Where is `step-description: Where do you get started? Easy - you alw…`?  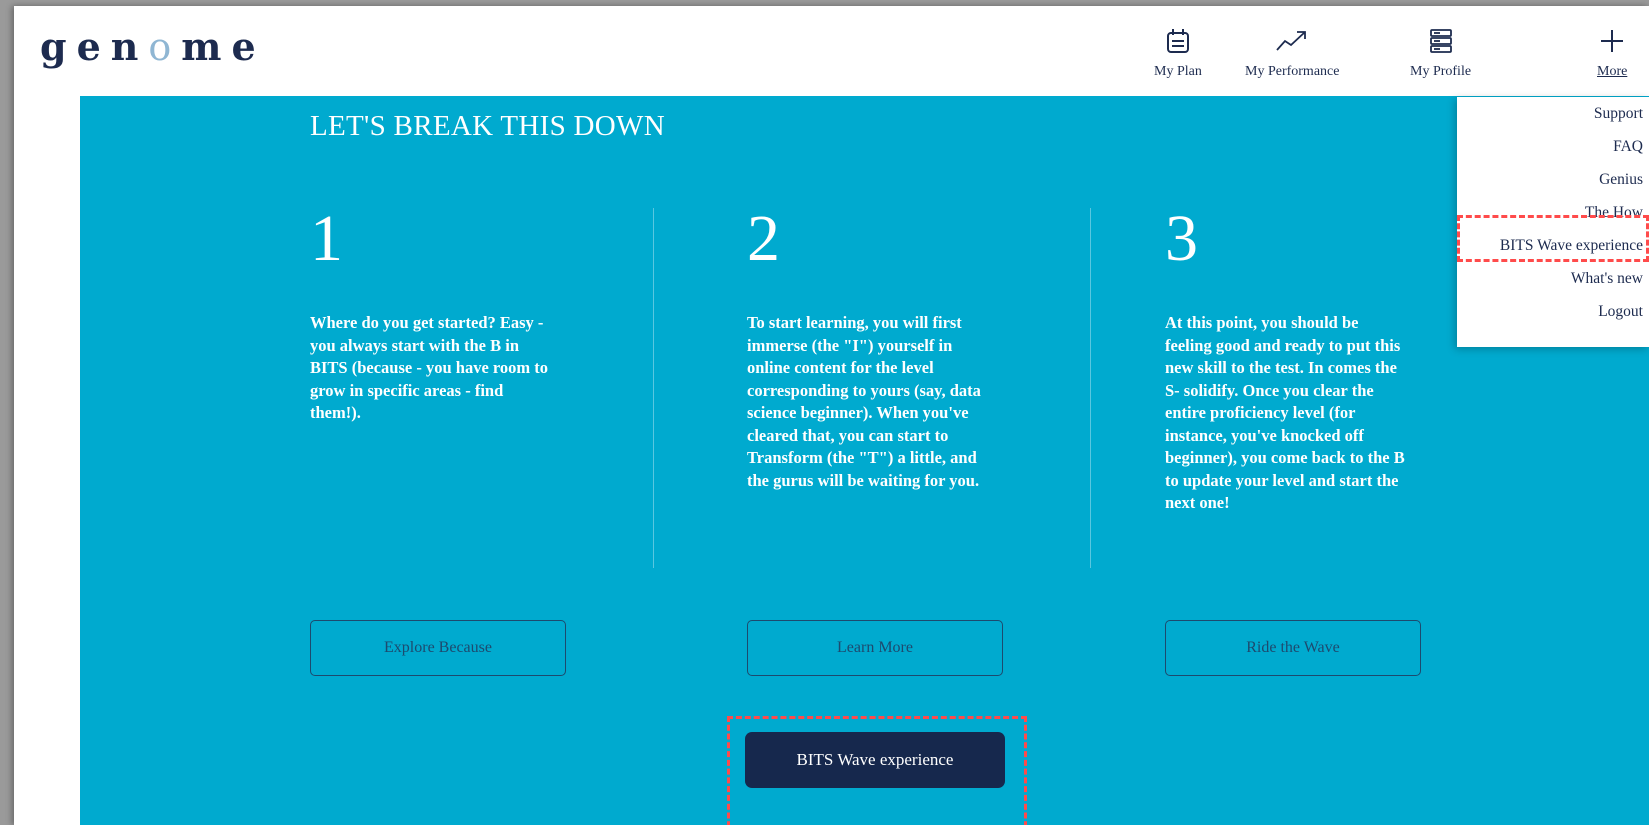 step-description: Where do you get started? Easy - you alw… is located at coordinates (429, 367).